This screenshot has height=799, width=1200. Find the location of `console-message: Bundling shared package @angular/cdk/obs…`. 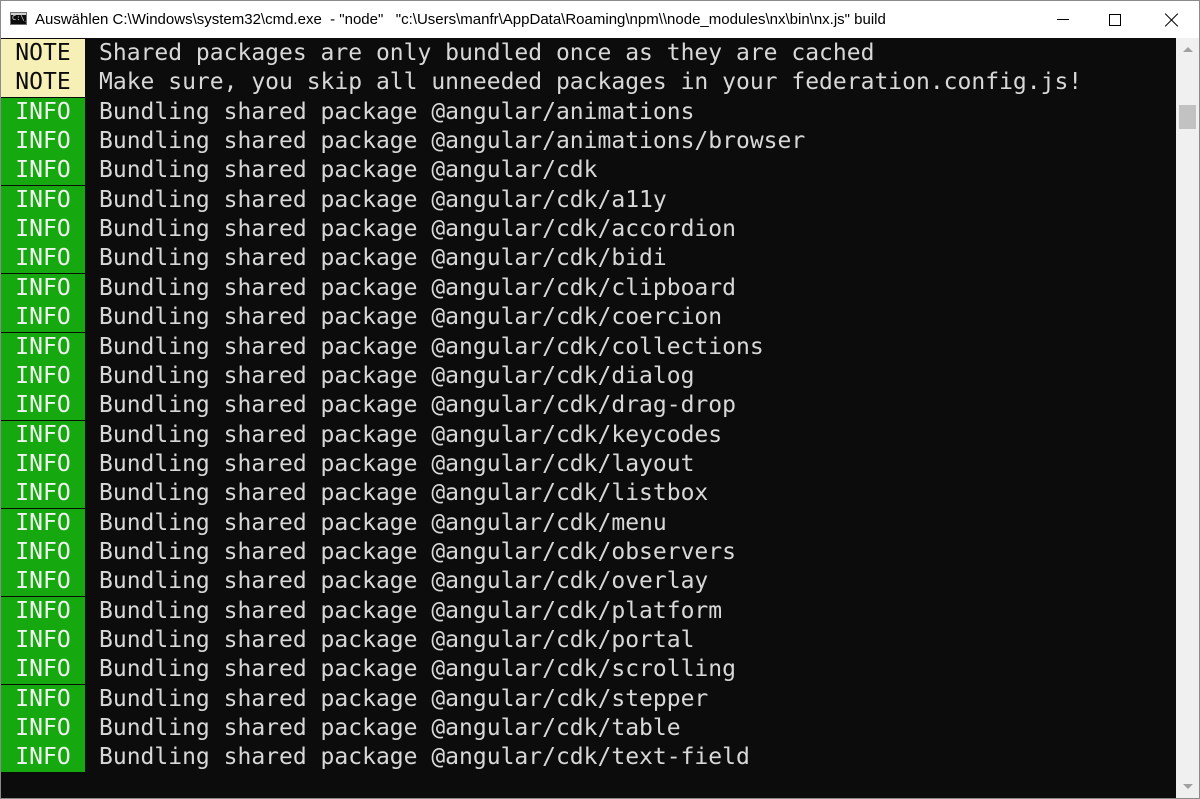

console-message: Bundling shared package @angular/cdk/obs… is located at coordinates (417, 552).